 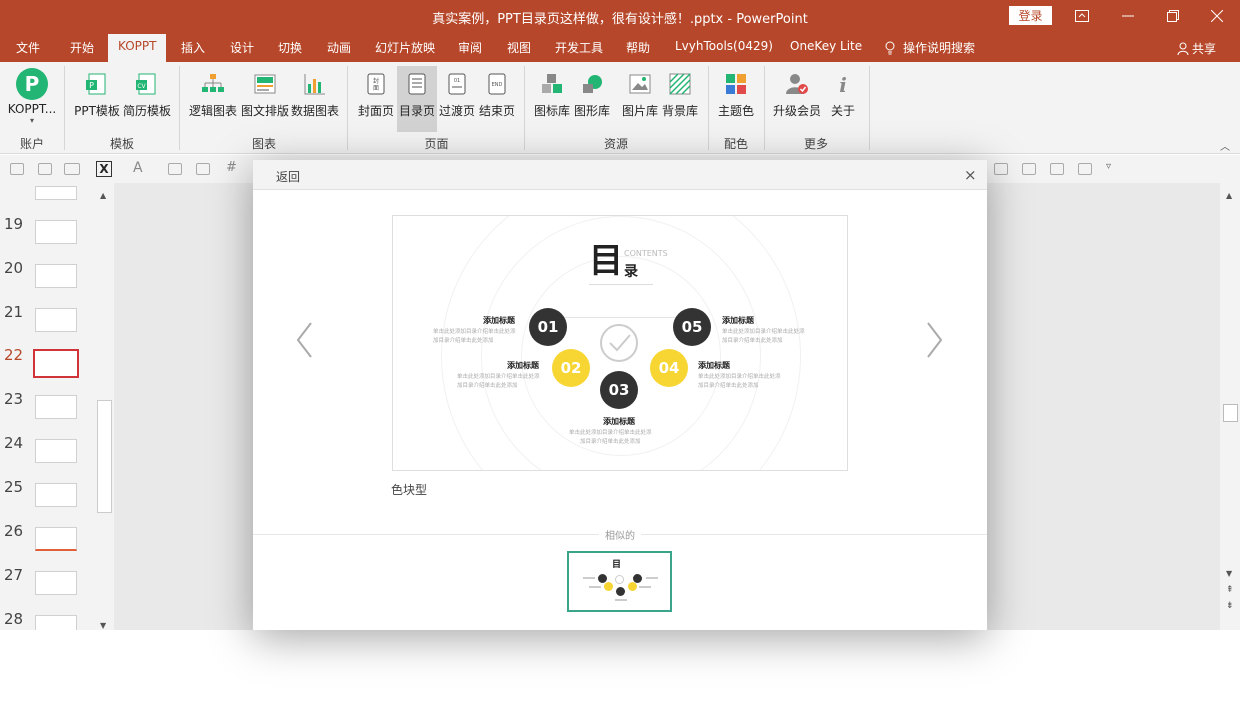 I want to click on toolbar-lock-icon, so click(x=17, y=169).